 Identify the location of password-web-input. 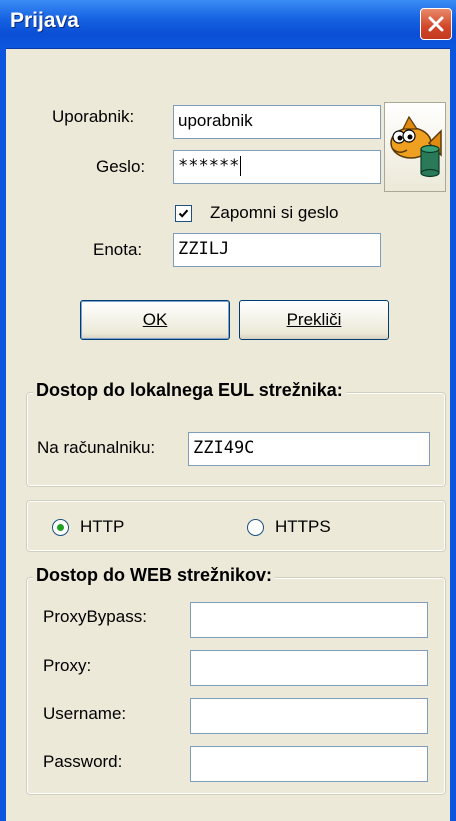
(309, 764).